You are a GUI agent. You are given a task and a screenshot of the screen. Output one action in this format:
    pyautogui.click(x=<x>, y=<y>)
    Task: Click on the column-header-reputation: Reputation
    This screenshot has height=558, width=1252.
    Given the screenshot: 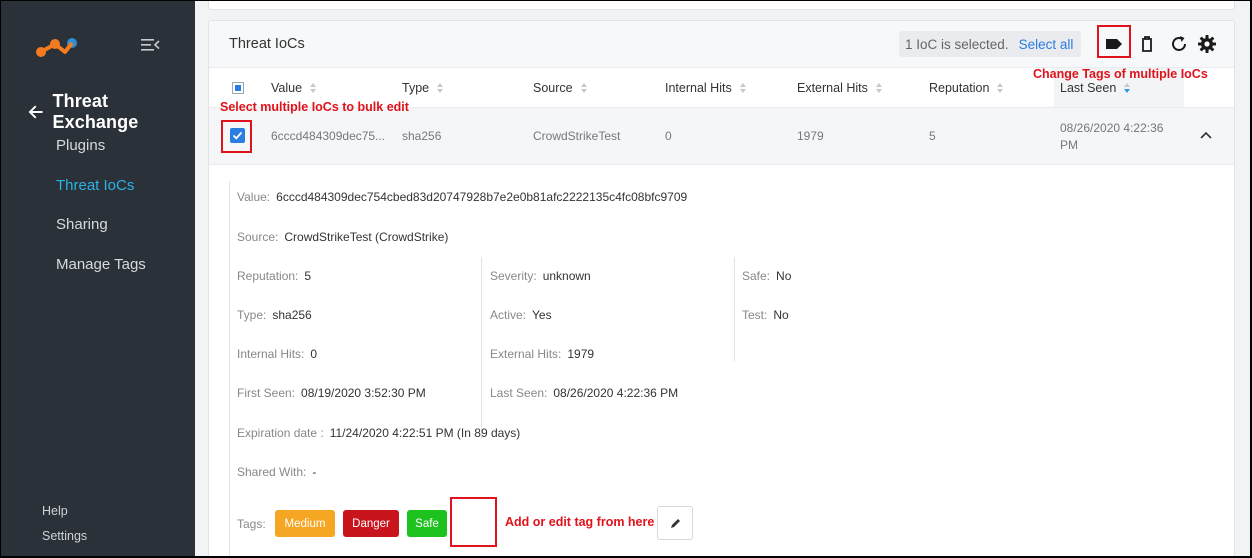 What is the action you would take?
    pyautogui.click(x=966, y=88)
    